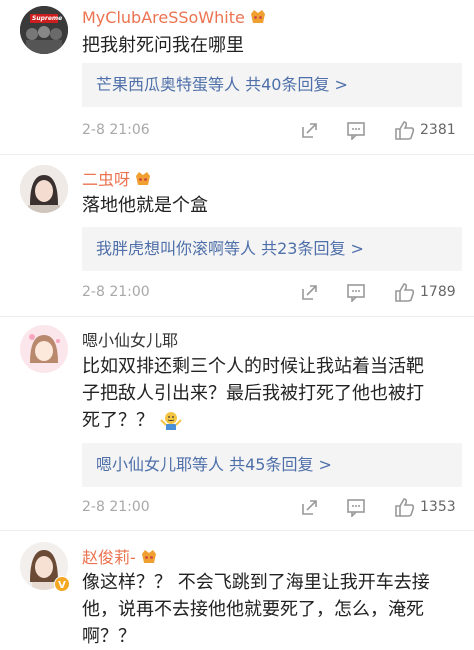  What do you see at coordinates (163, 17) in the screenshot?
I see `username-text: MyClubAreSSoWhite` at bounding box center [163, 17].